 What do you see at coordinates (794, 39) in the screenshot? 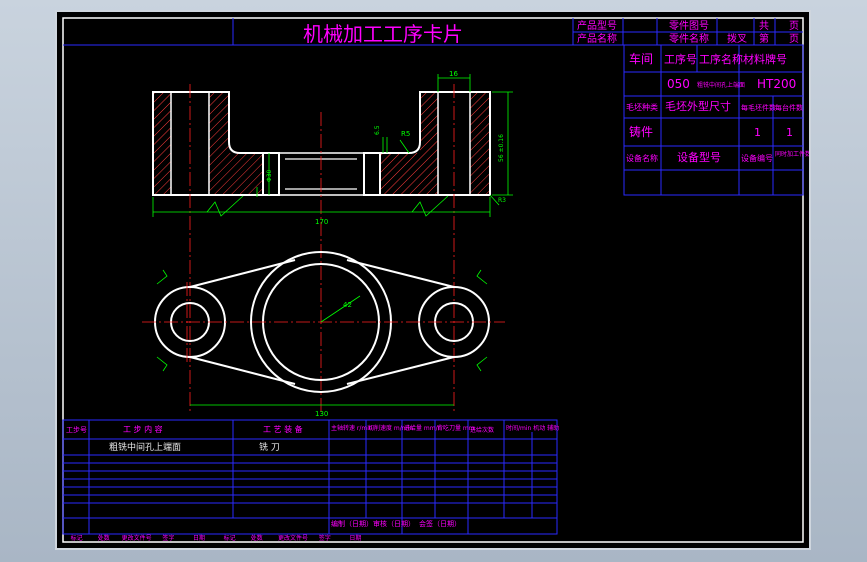
I see `sheet-unit: 页` at bounding box center [794, 39].